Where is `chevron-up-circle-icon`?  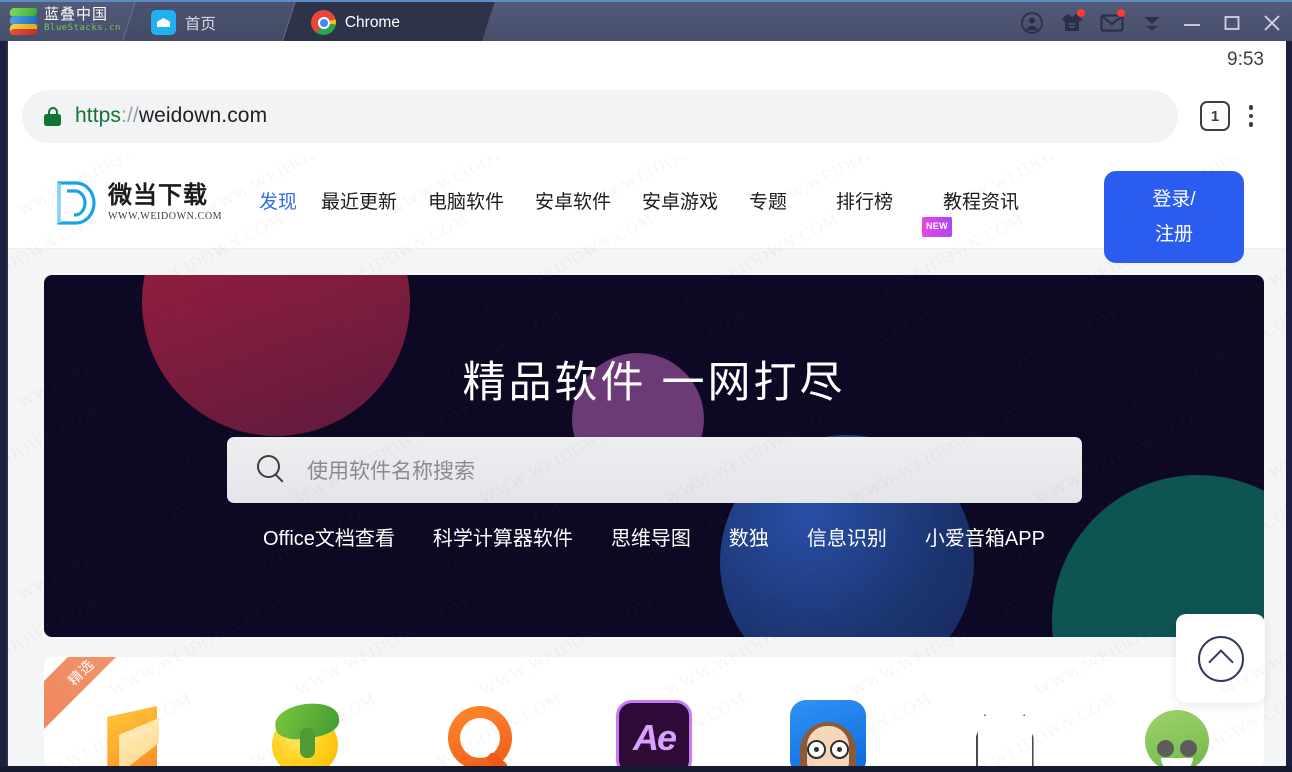 chevron-up-circle-icon is located at coordinates (1220, 658).